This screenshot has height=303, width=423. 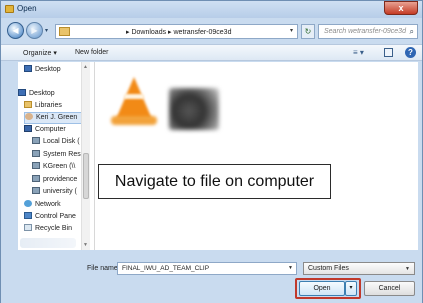 What do you see at coordinates (48, 204) in the screenshot?
I see `nav-item-label: Network` at bounding box center [48, 204].